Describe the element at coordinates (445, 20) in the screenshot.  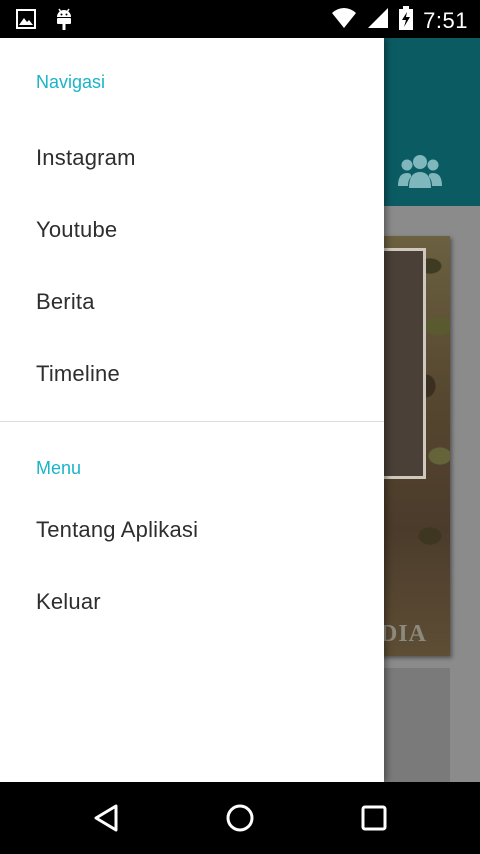
I see `status-time: 7:51` at that location.